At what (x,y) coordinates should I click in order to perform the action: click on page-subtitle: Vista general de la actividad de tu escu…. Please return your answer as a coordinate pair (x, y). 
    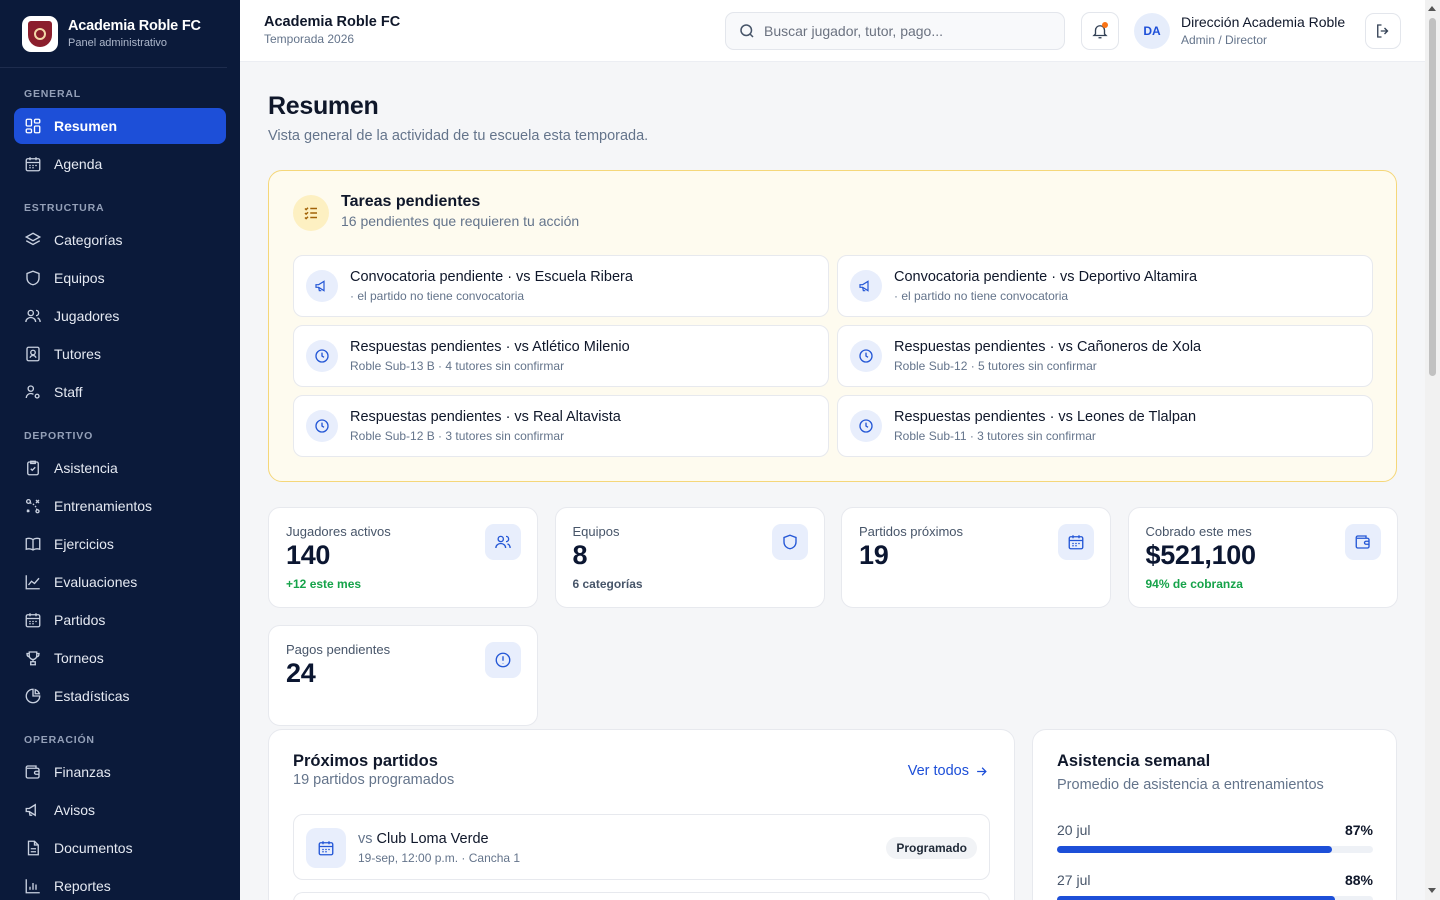
    Looking at the image, I should click on (458, 136).